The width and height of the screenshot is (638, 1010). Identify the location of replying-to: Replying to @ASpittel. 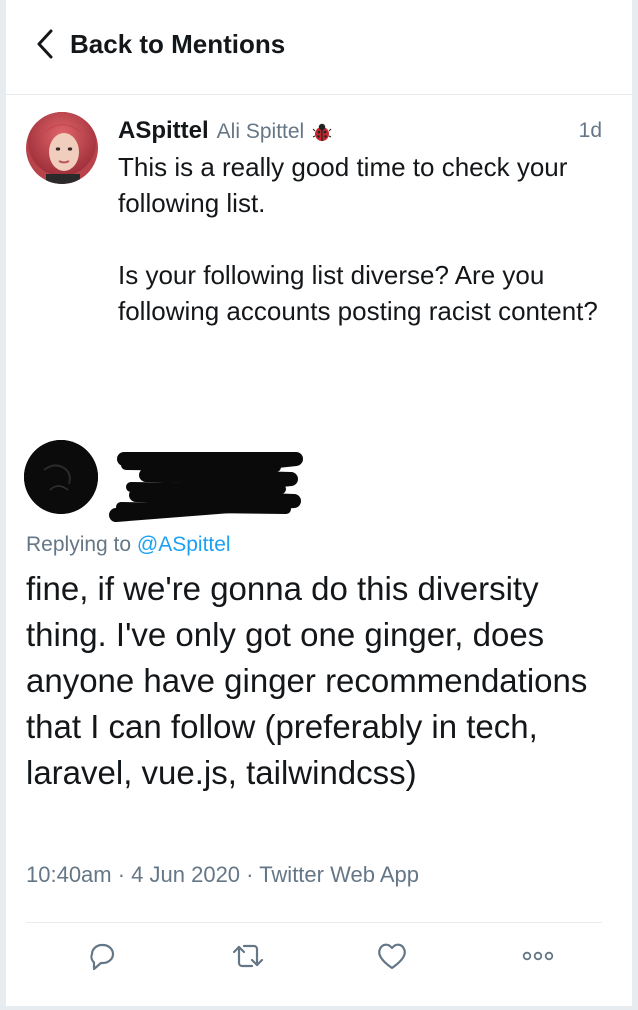
(128, 545).